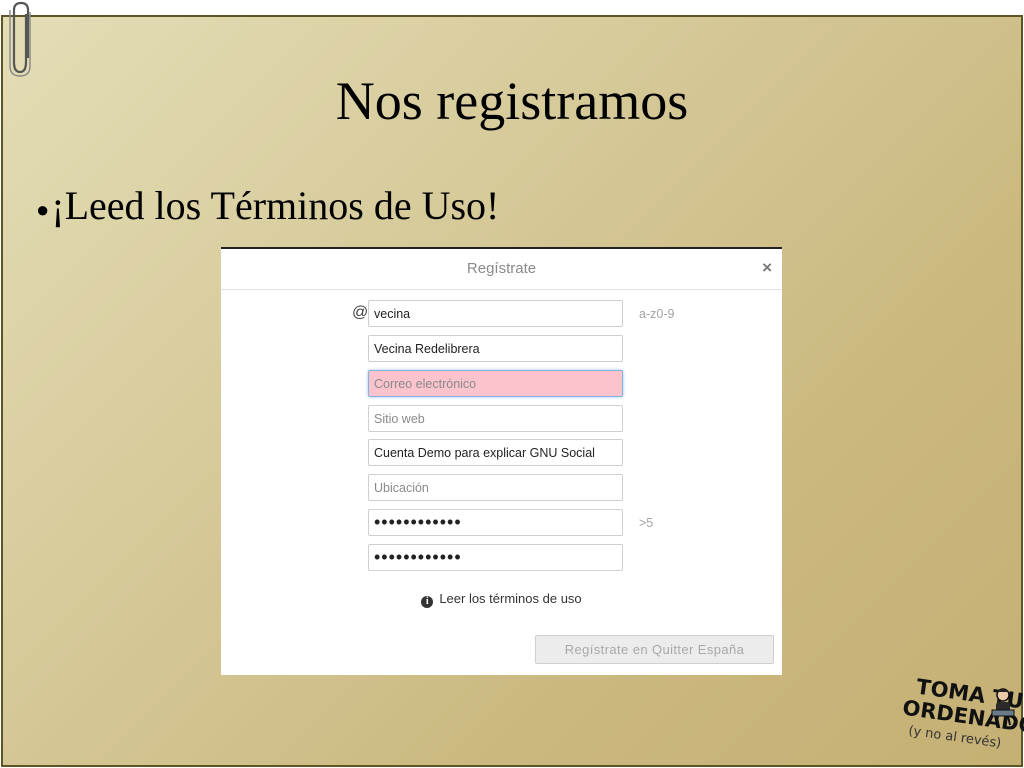 This screenshot has width=1024, height=768. What do you see at coordinates (495, 418) in the screenshot?
I see `website-input` at bounding box center [495, 418].